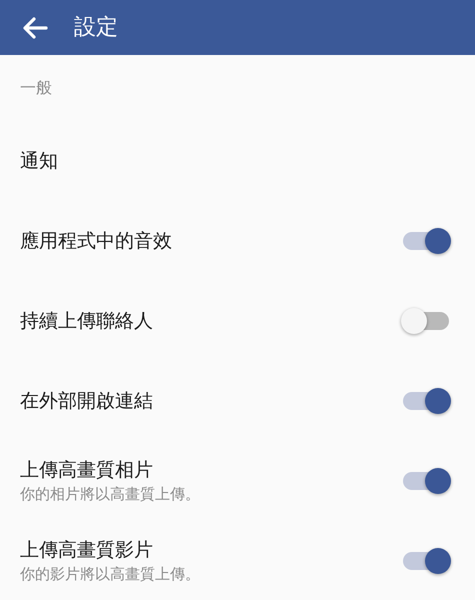 This screenshot has width=475, height=600. What do you see at coordinates (35, 27) in the screenshot?
I see `back-arrow-icon` at bounding box center [35, 27].